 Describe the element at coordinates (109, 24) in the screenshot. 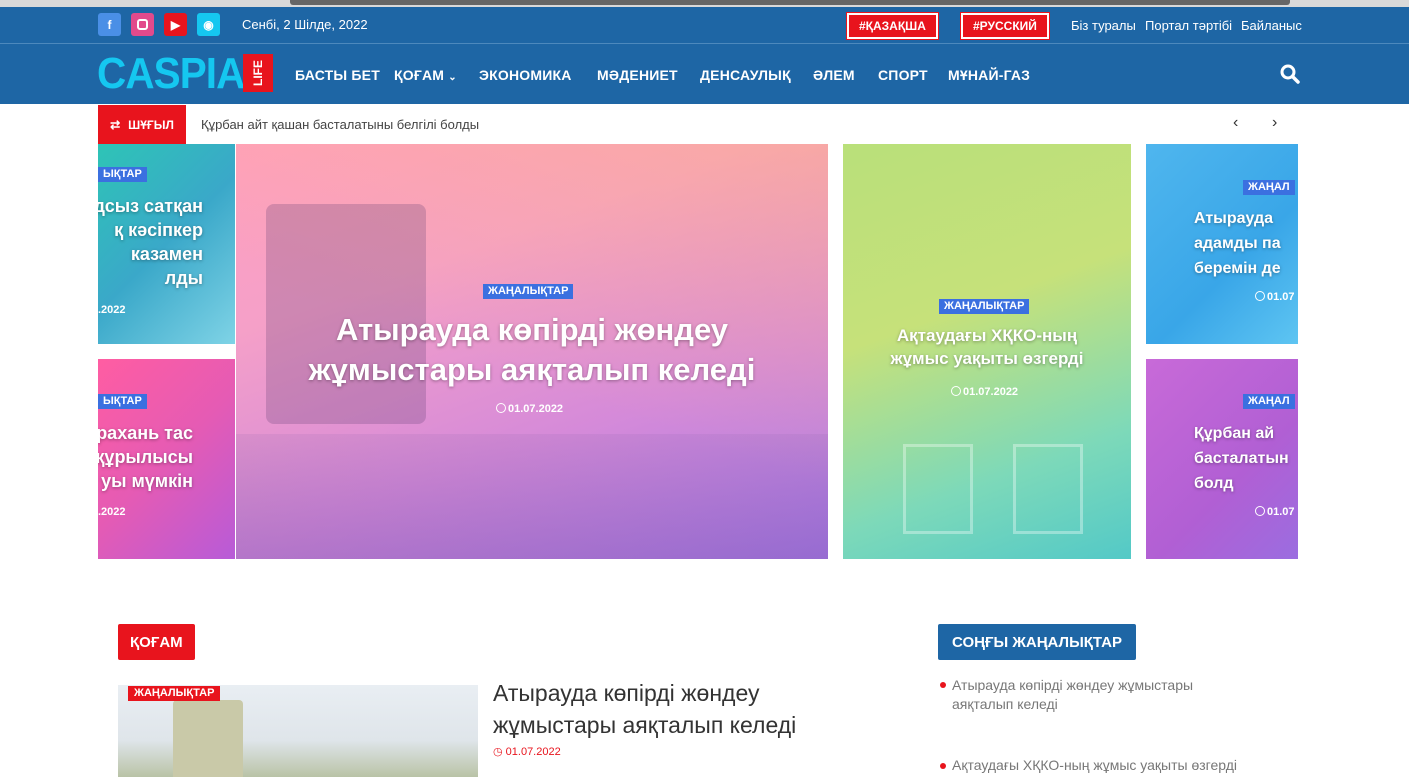

I see `facebook-icon: f` at that location.